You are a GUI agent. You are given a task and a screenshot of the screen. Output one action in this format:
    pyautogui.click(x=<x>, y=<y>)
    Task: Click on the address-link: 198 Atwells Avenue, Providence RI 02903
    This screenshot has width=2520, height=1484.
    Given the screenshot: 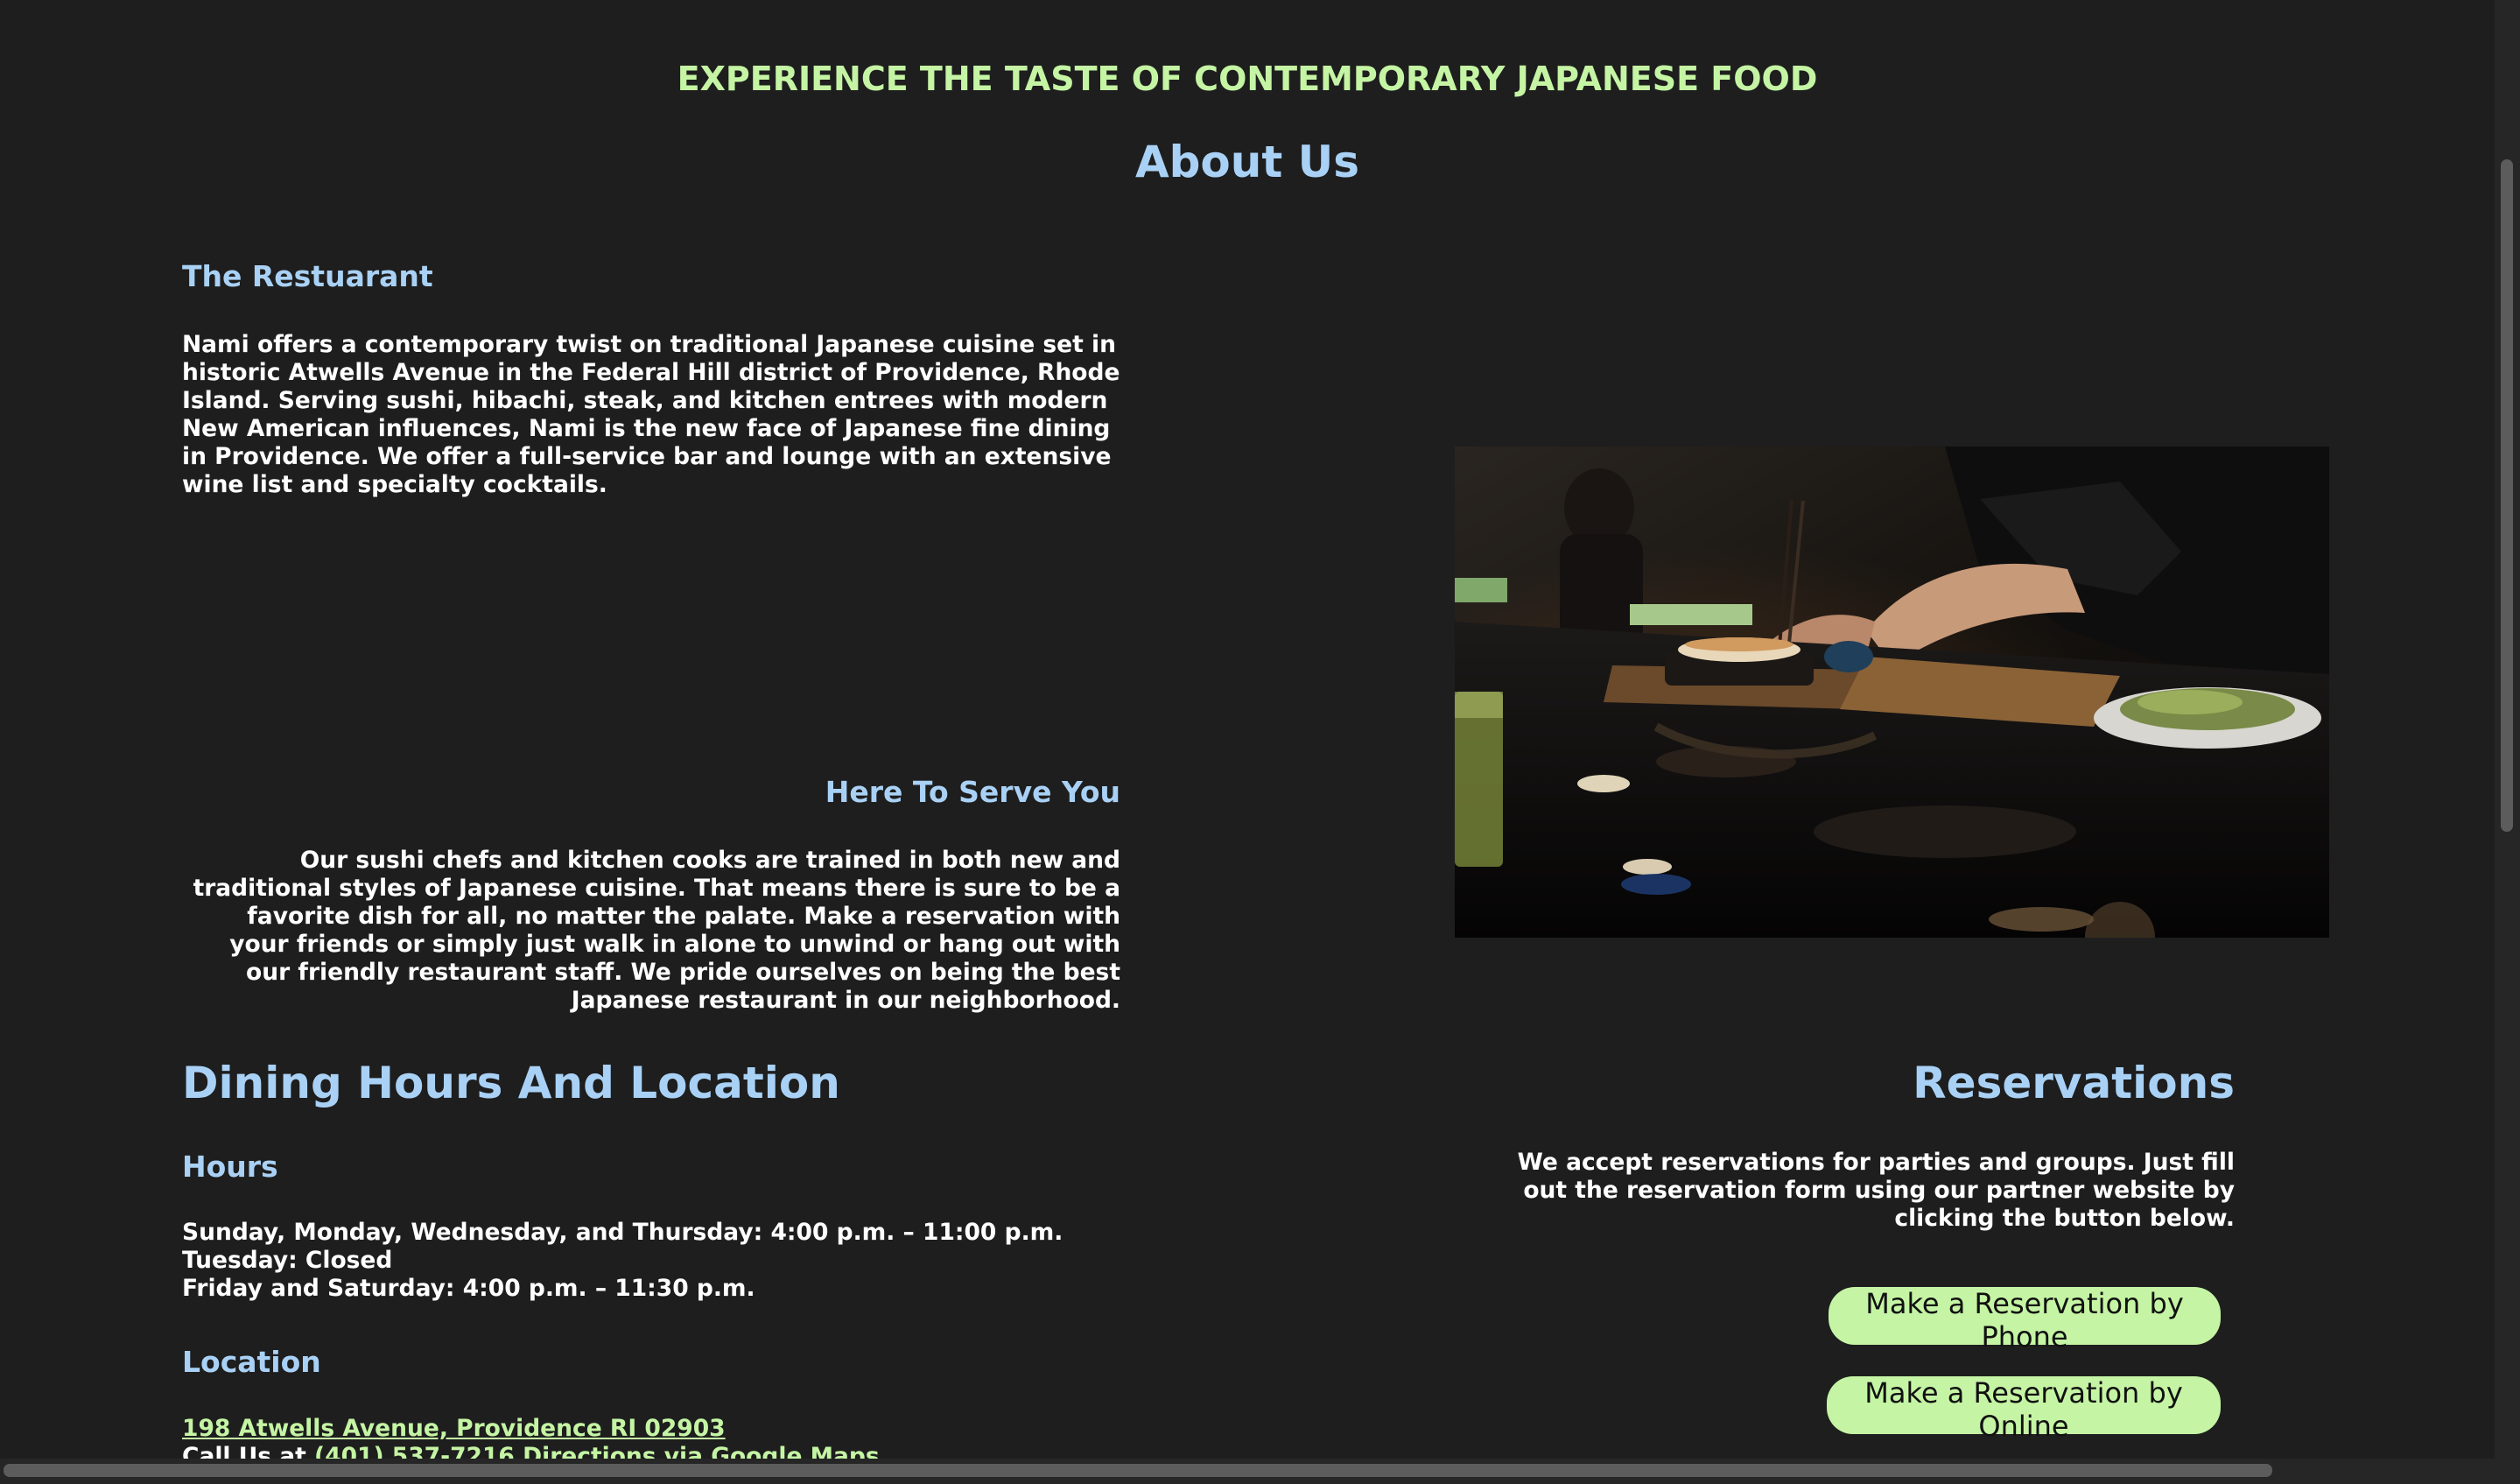 What is the action you would take?
    pyautogui.click(x=454, y=1428)
    